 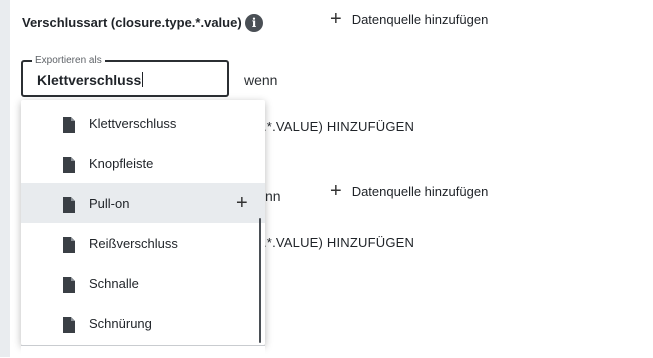 What do you see at coordinates (114, 283) in the screenshot?
I see `dropdown-item-label: Schnalle` at bounding box center [114, 283].